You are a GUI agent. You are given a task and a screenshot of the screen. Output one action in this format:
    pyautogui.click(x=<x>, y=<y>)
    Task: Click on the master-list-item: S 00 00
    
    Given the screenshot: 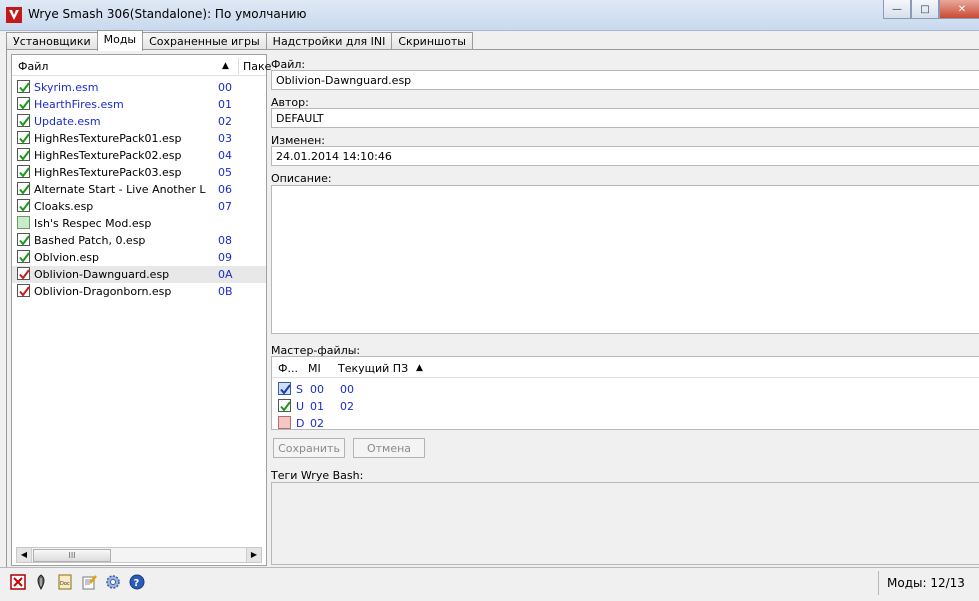 What is the action you would take?
    pyautogui.click(x=625, y=389)
    